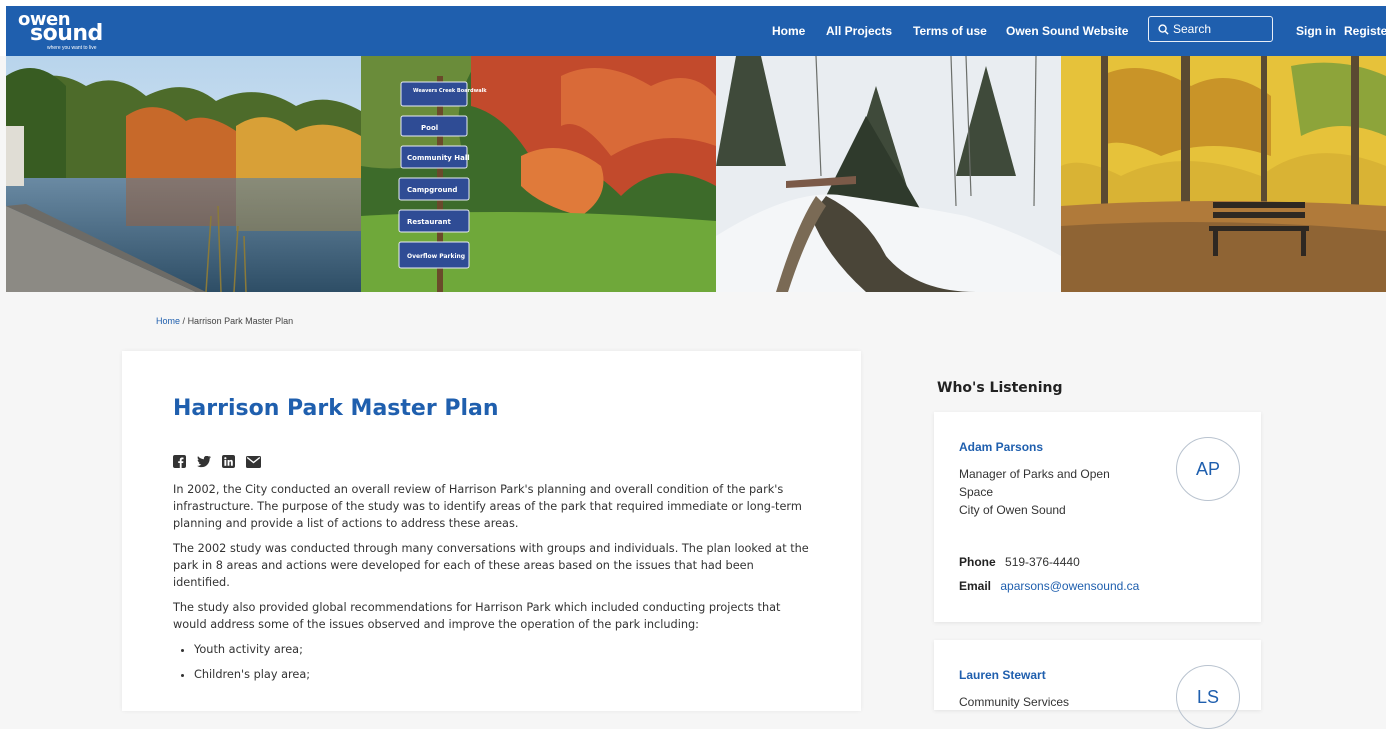 The height and width of the screenshot is (729, 1386). I want to click on banner-photo-winter-creek, so click(888, 174).